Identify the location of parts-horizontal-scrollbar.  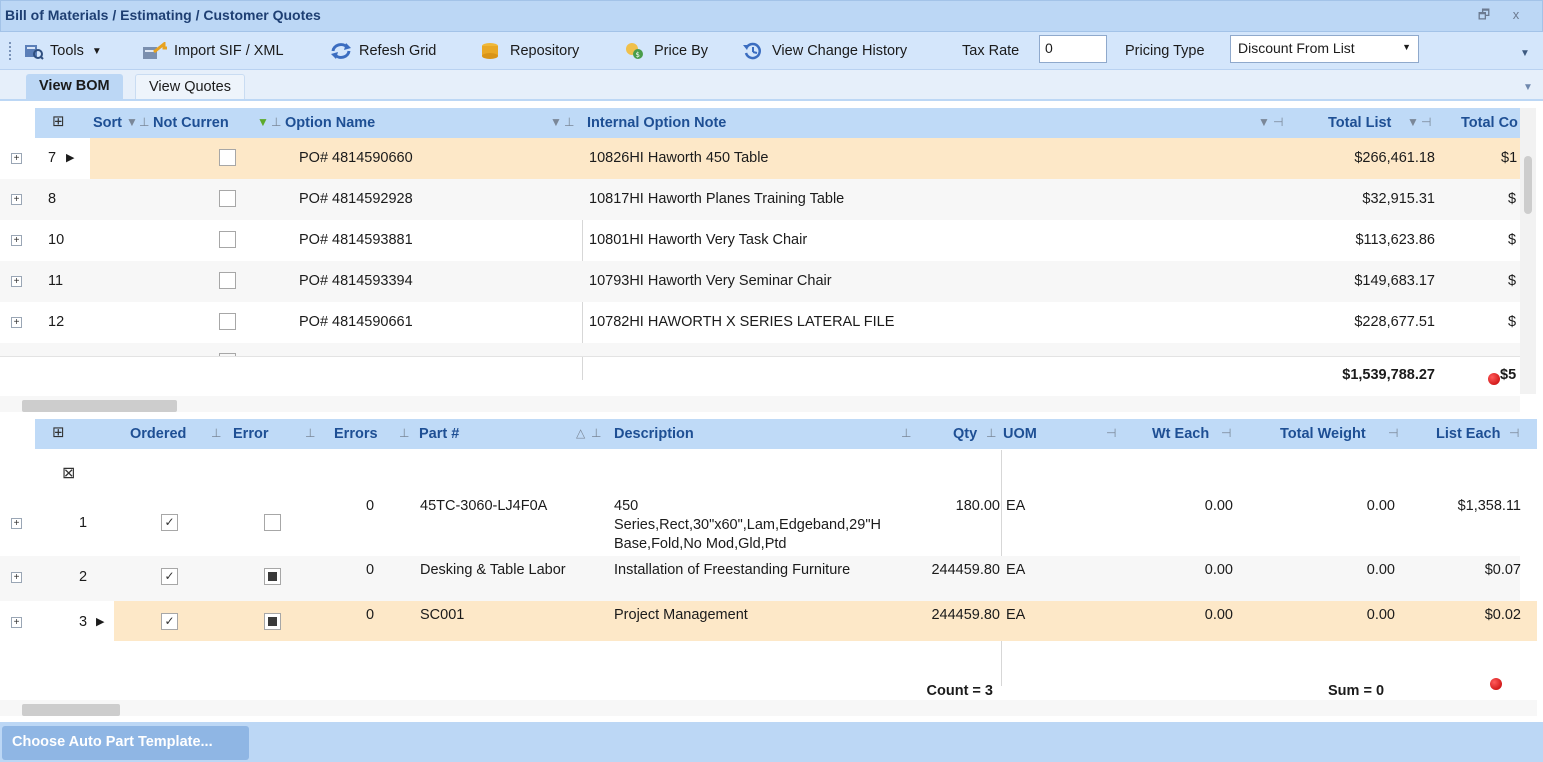
(768, 708).